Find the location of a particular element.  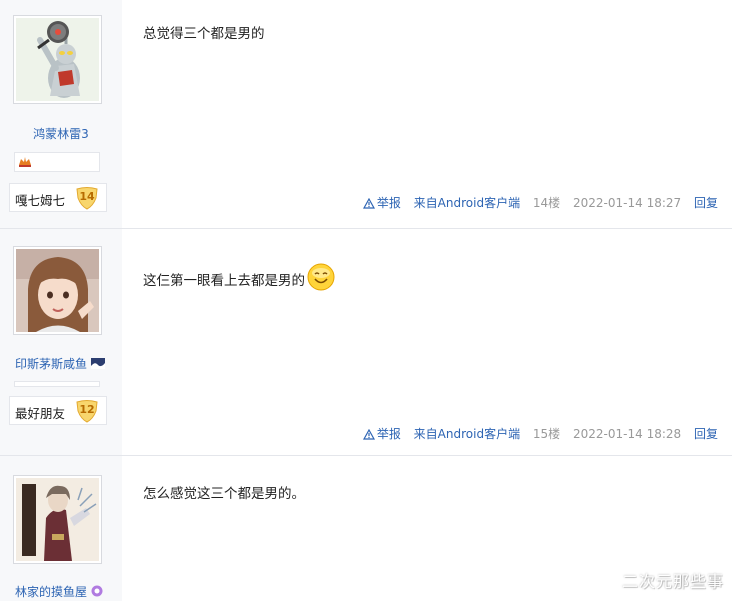

username-link: 鸿蒙林雷3 is located at coordinates (61, 133).